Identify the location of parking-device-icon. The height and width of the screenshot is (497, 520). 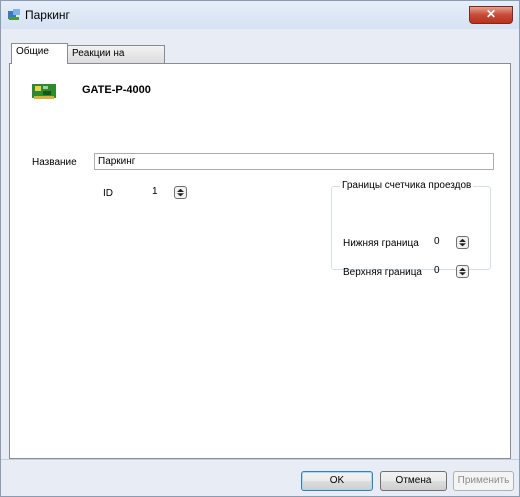
(14, 14).